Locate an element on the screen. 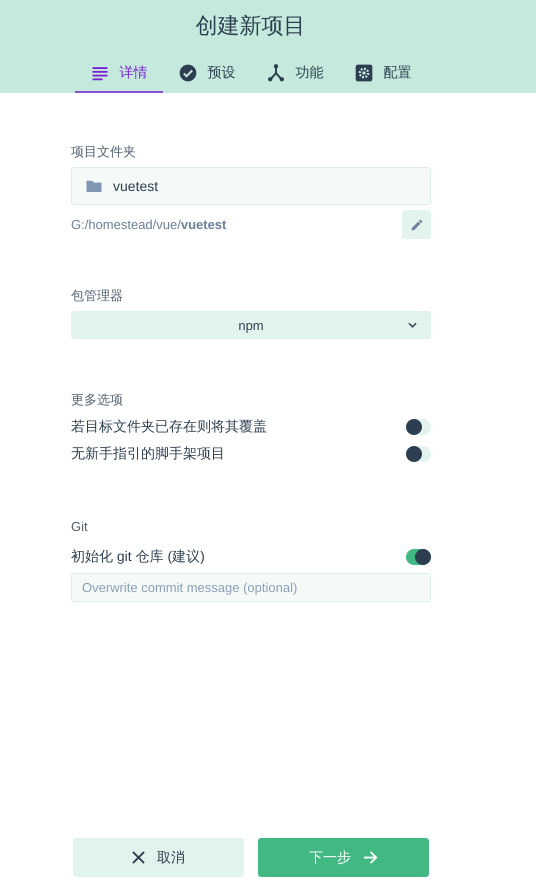 This screenshot has width=536, height=891. option-label: 无新手指引的脚手架项目 is located at coordinates (148, 453).